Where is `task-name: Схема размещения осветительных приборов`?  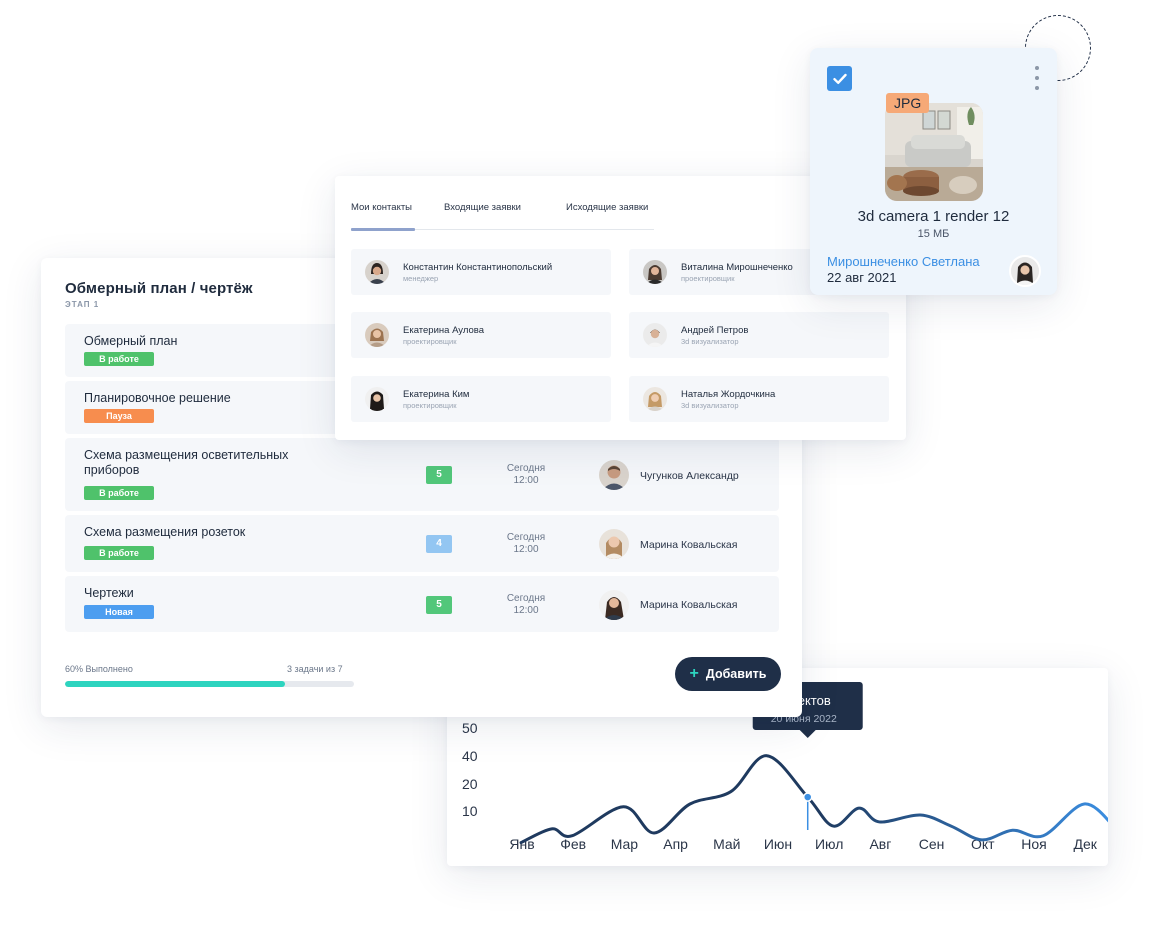
task-name: Схема размещения осветительных приборов is located at coordinates (186, 462).